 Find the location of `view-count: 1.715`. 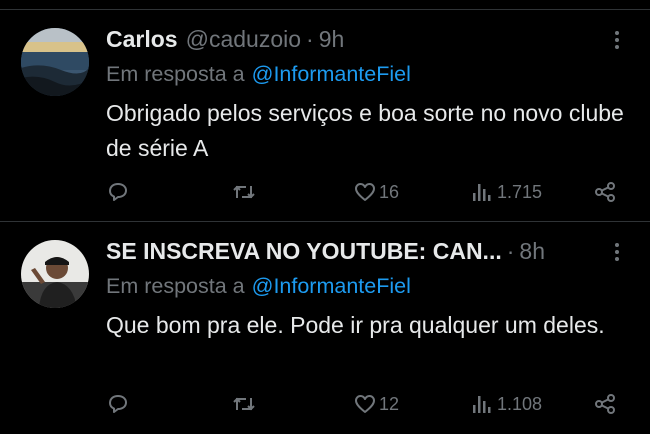

view-count: 1.715 is located at coordinates (520, 191).